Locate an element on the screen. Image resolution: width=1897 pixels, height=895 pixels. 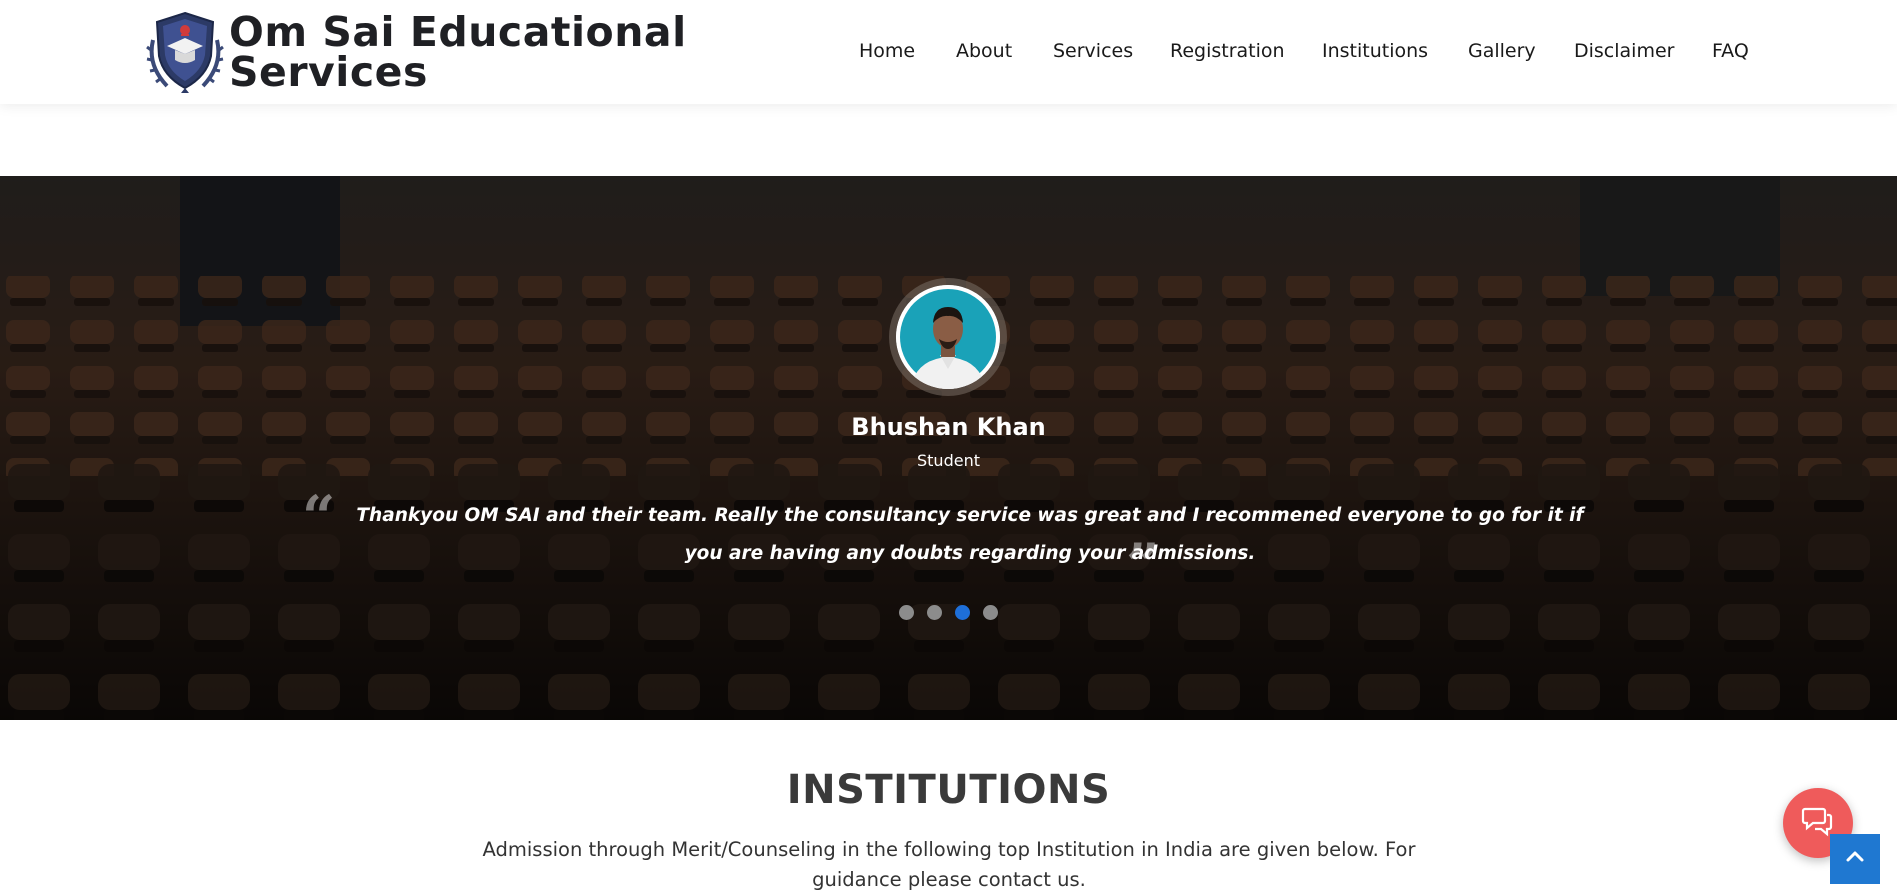
nav-faq: FAQ is located at coordinates (1730, 51).